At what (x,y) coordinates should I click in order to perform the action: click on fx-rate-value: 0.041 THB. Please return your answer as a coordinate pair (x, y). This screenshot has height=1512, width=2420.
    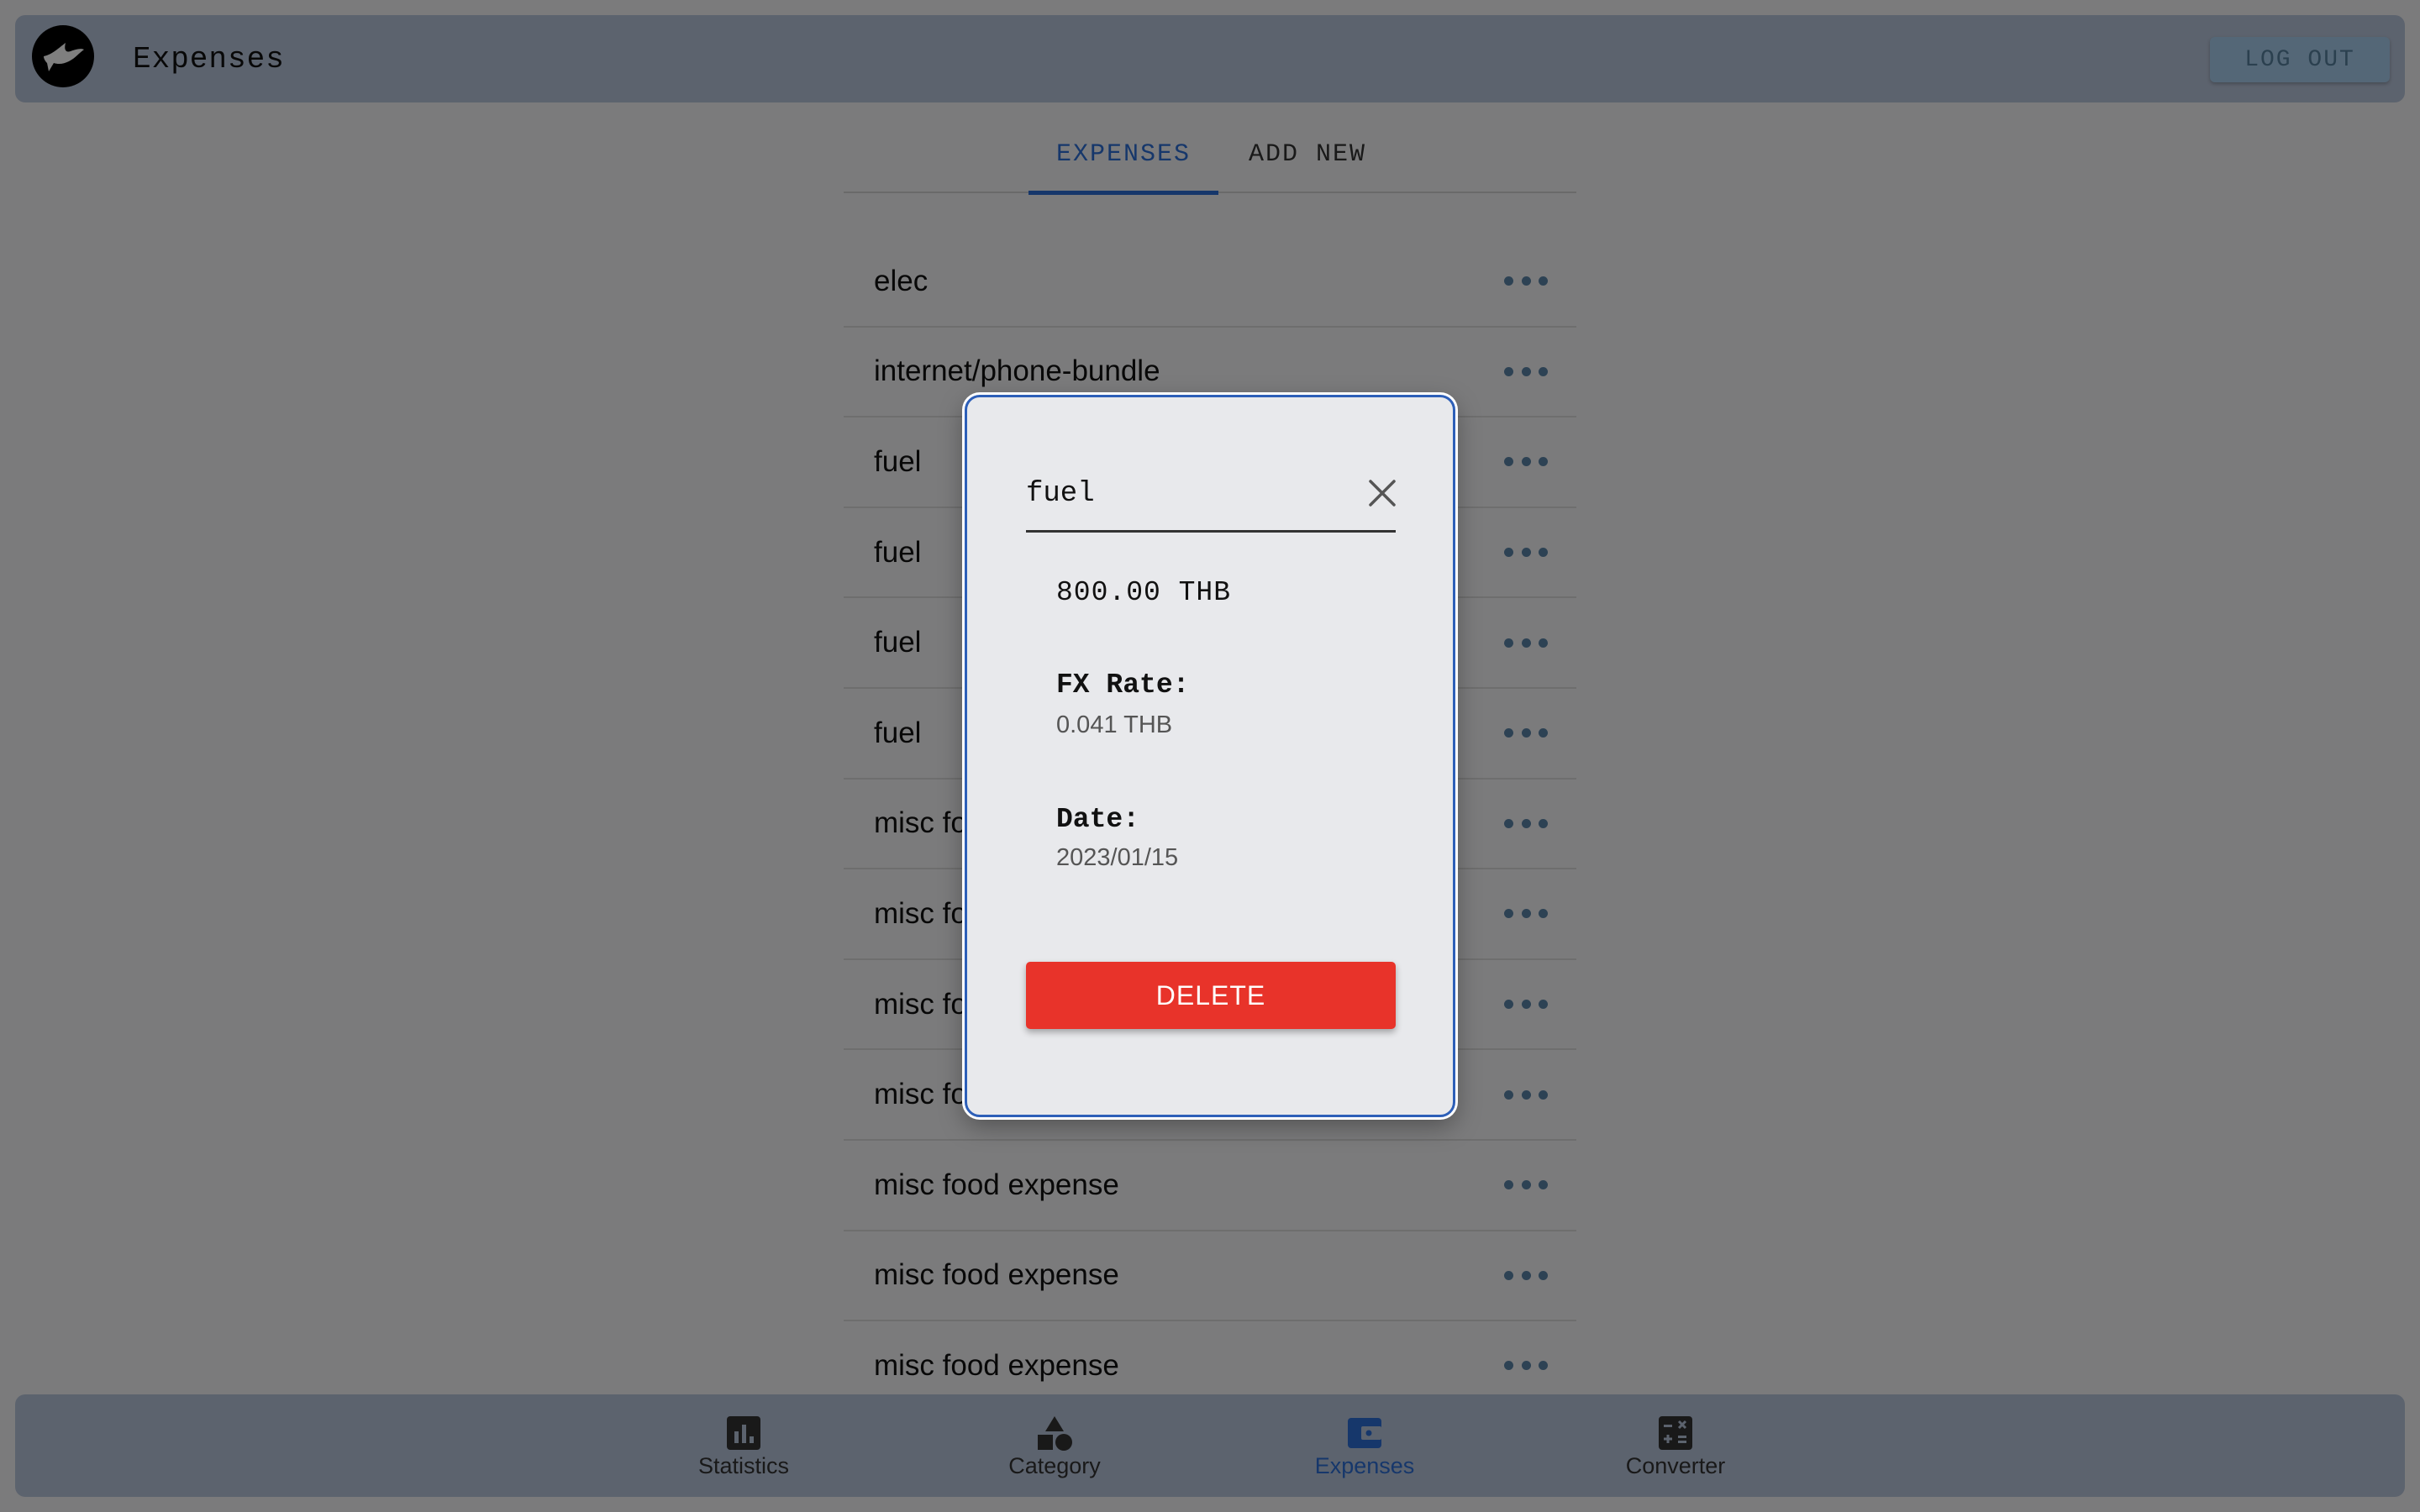
    Looking at the image, I should click on (1114, 724).